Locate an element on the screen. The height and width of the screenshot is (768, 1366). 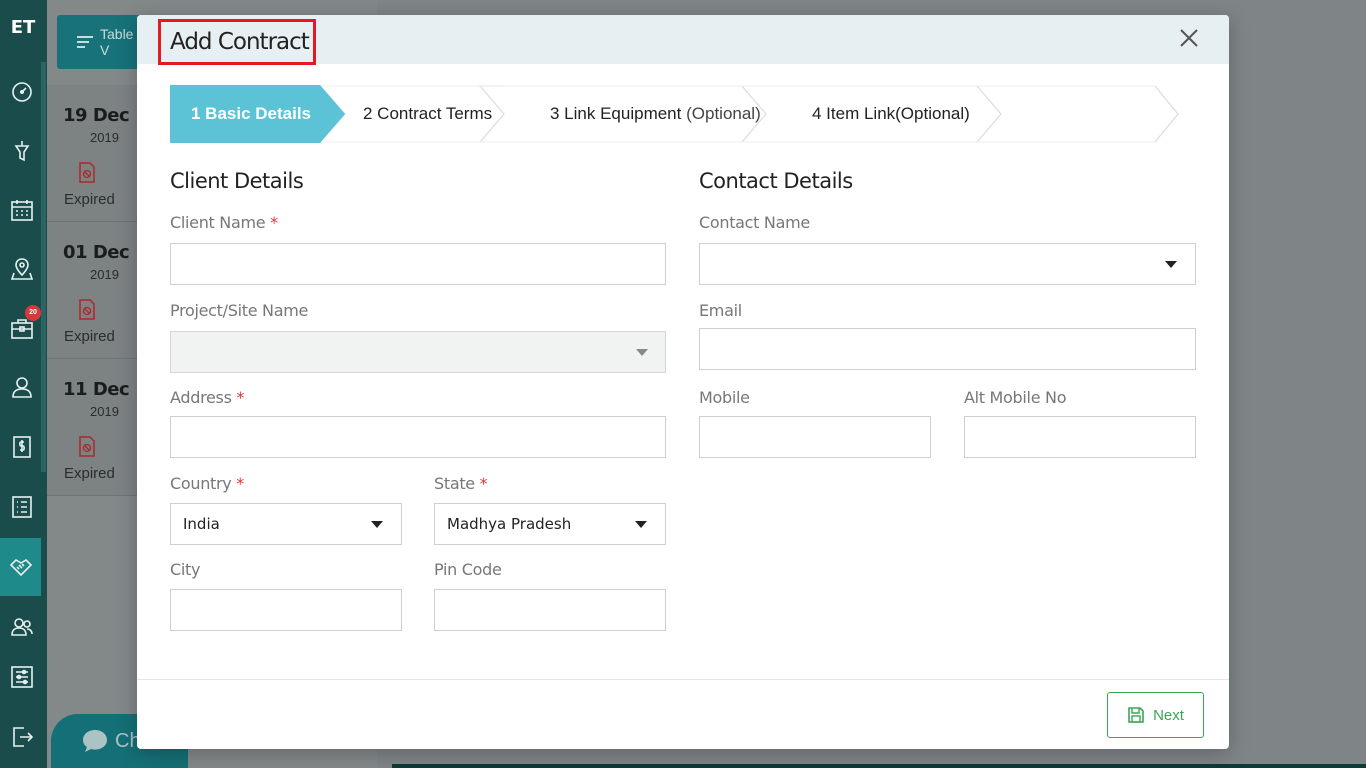
next-button: Next is located at coordinates (1155, 715).